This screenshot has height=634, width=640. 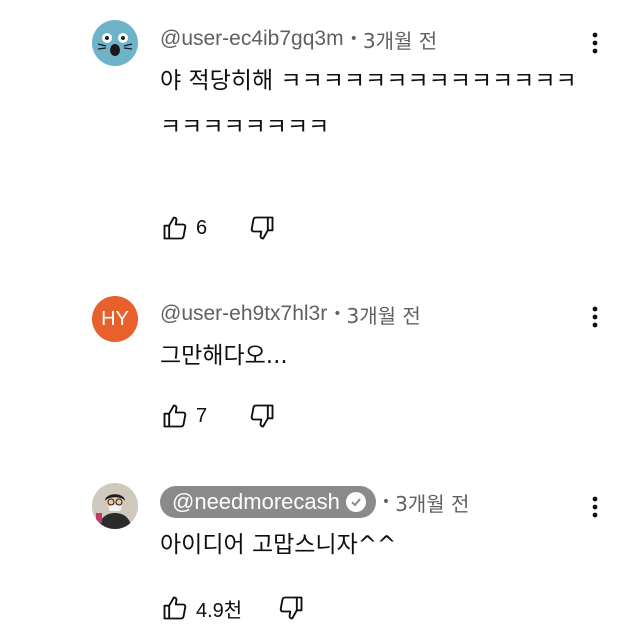 I want to click on comment-meta: @user-eh9tx7hl3r • 3개월 전, so click(x=290, y=314).